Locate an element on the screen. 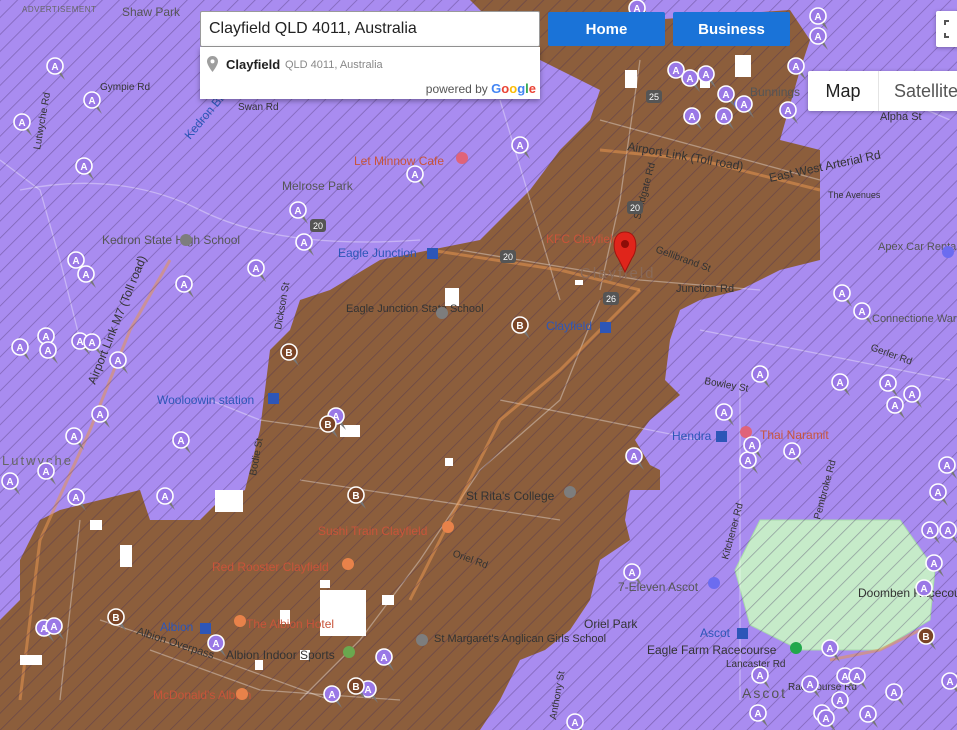 The height and width of the screenshot is (730, 957). map-label-gympie: Gympie Rd is located at coordinates (125, 87).